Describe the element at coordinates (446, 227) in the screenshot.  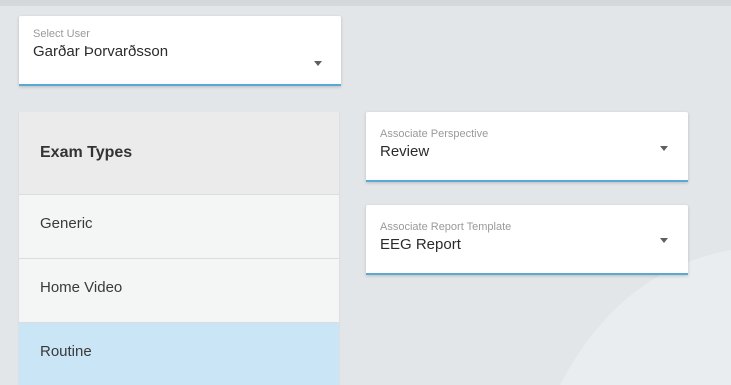
I see `associate-report-template-label: Associate Report Template` at that location.